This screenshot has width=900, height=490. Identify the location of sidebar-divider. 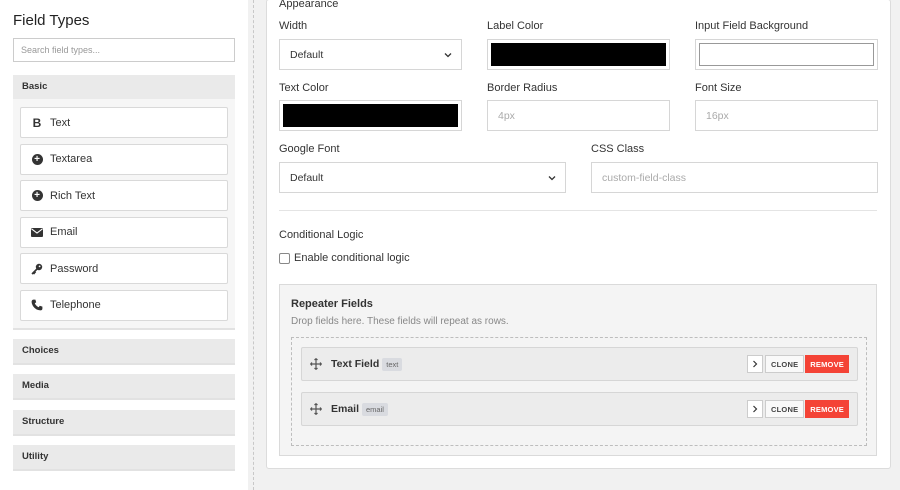
(253, 245).